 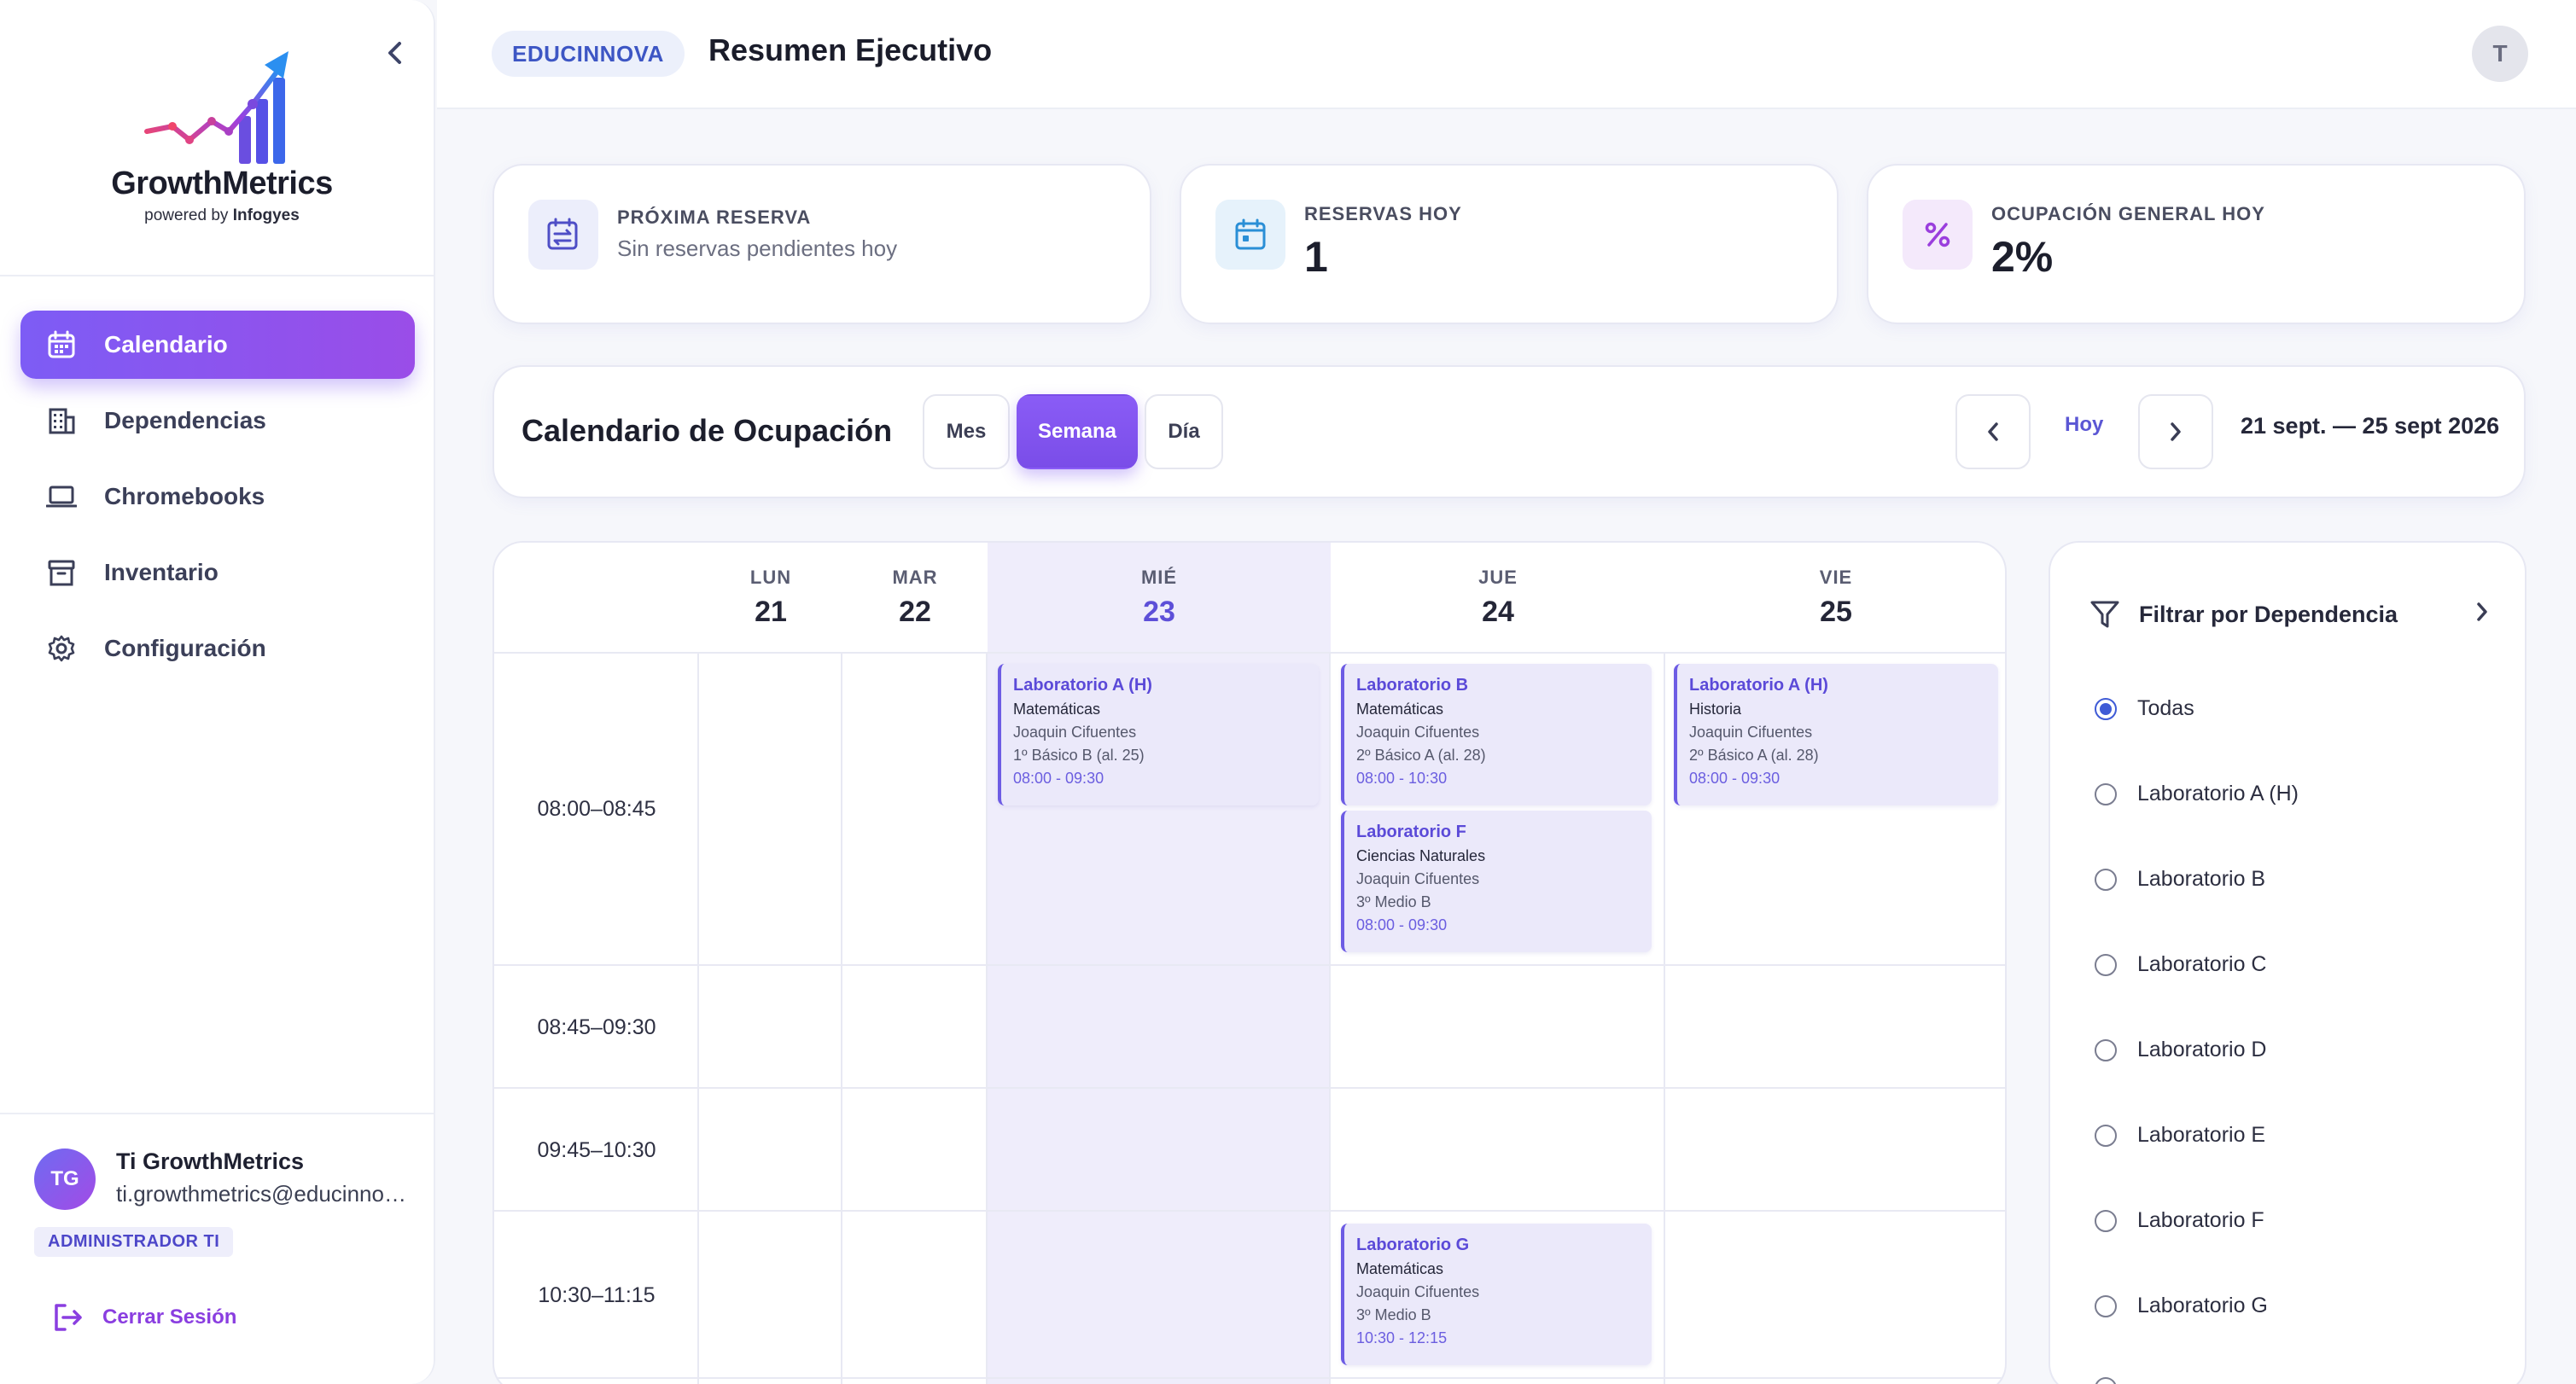 I want to click on filter-option-lab-c: Laboratorio C, so click(x=2180, y=965).